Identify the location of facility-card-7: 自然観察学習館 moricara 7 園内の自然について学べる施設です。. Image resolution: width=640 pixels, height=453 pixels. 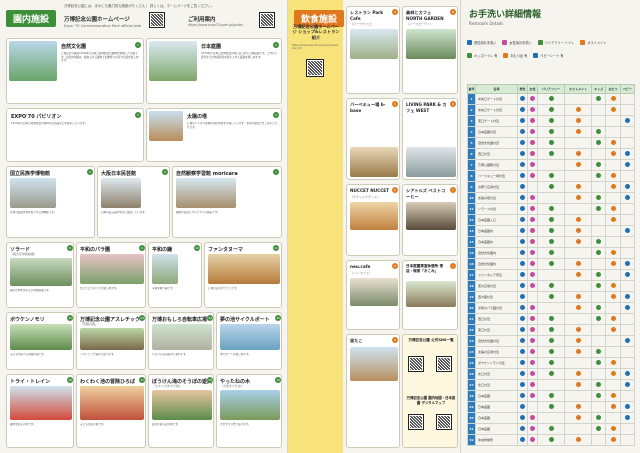
(227, 202).